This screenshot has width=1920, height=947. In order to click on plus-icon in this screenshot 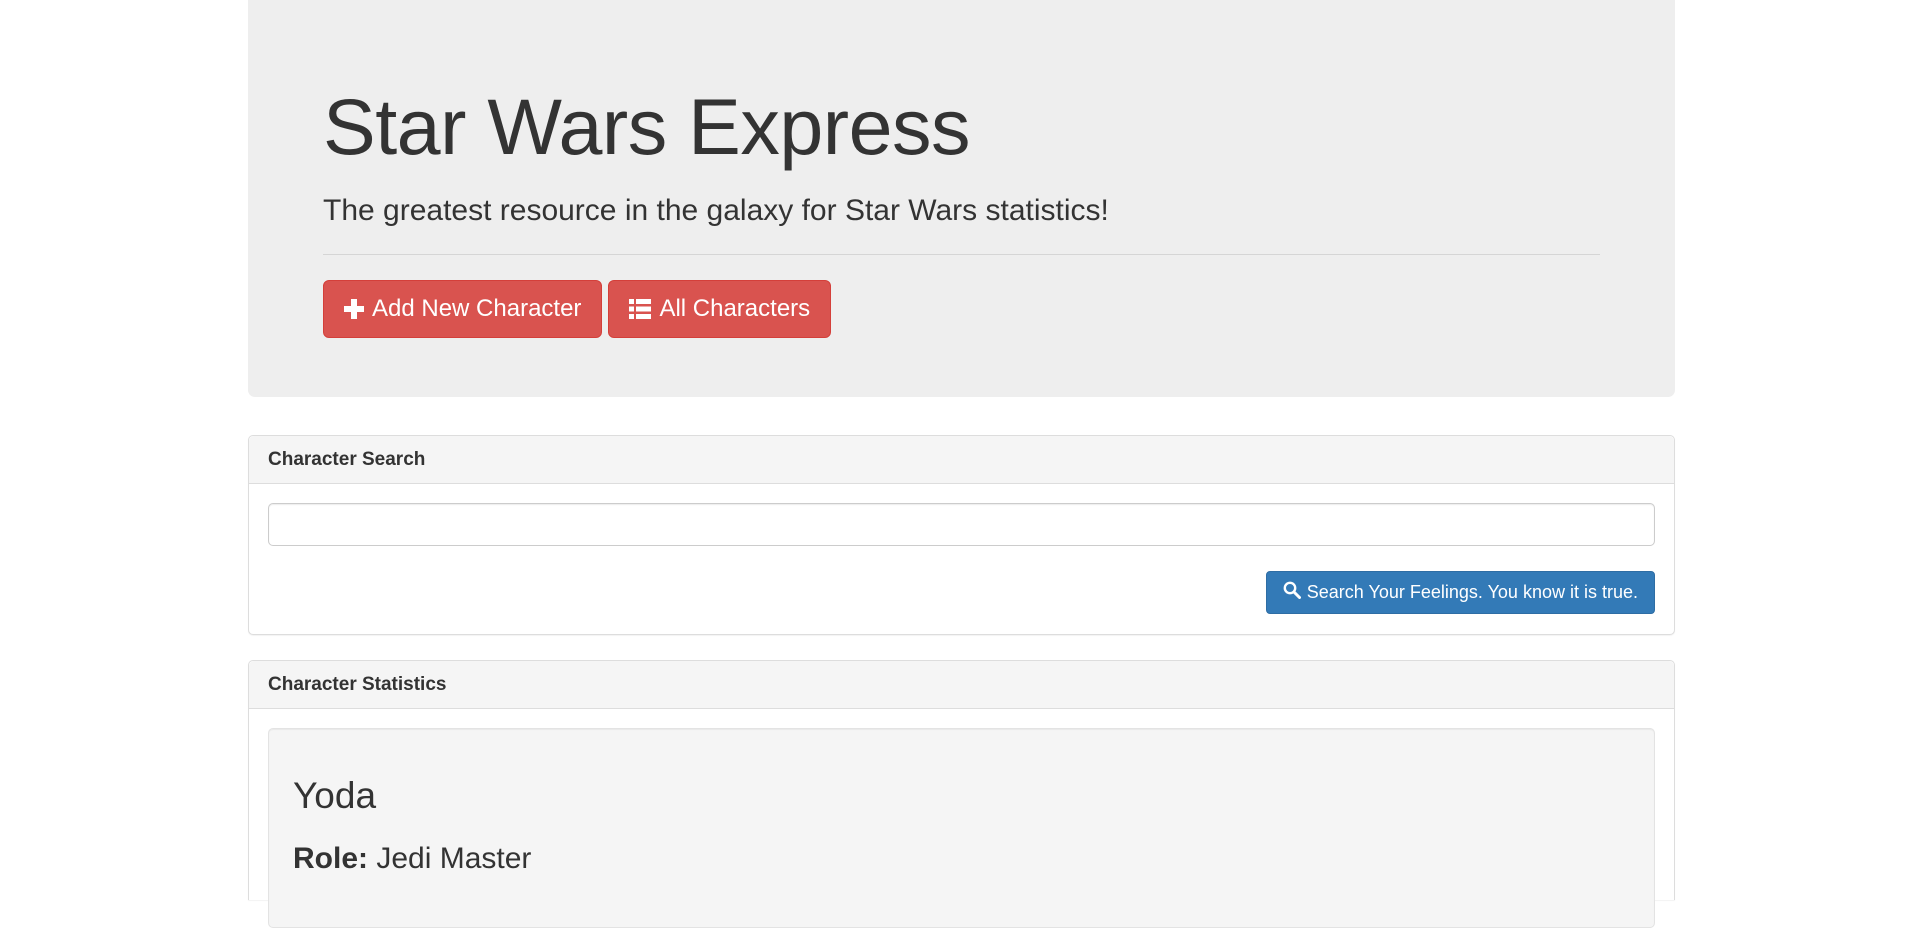, I will do `click(354, 309)`.